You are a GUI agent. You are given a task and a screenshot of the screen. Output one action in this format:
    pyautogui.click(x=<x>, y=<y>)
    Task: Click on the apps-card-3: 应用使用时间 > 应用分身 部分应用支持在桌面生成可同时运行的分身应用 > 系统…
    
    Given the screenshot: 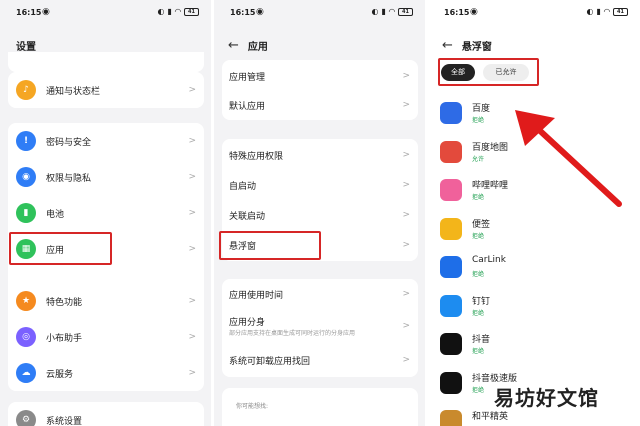 What is the action you would take?
    pyautogui.click(x=320, y=328)
    